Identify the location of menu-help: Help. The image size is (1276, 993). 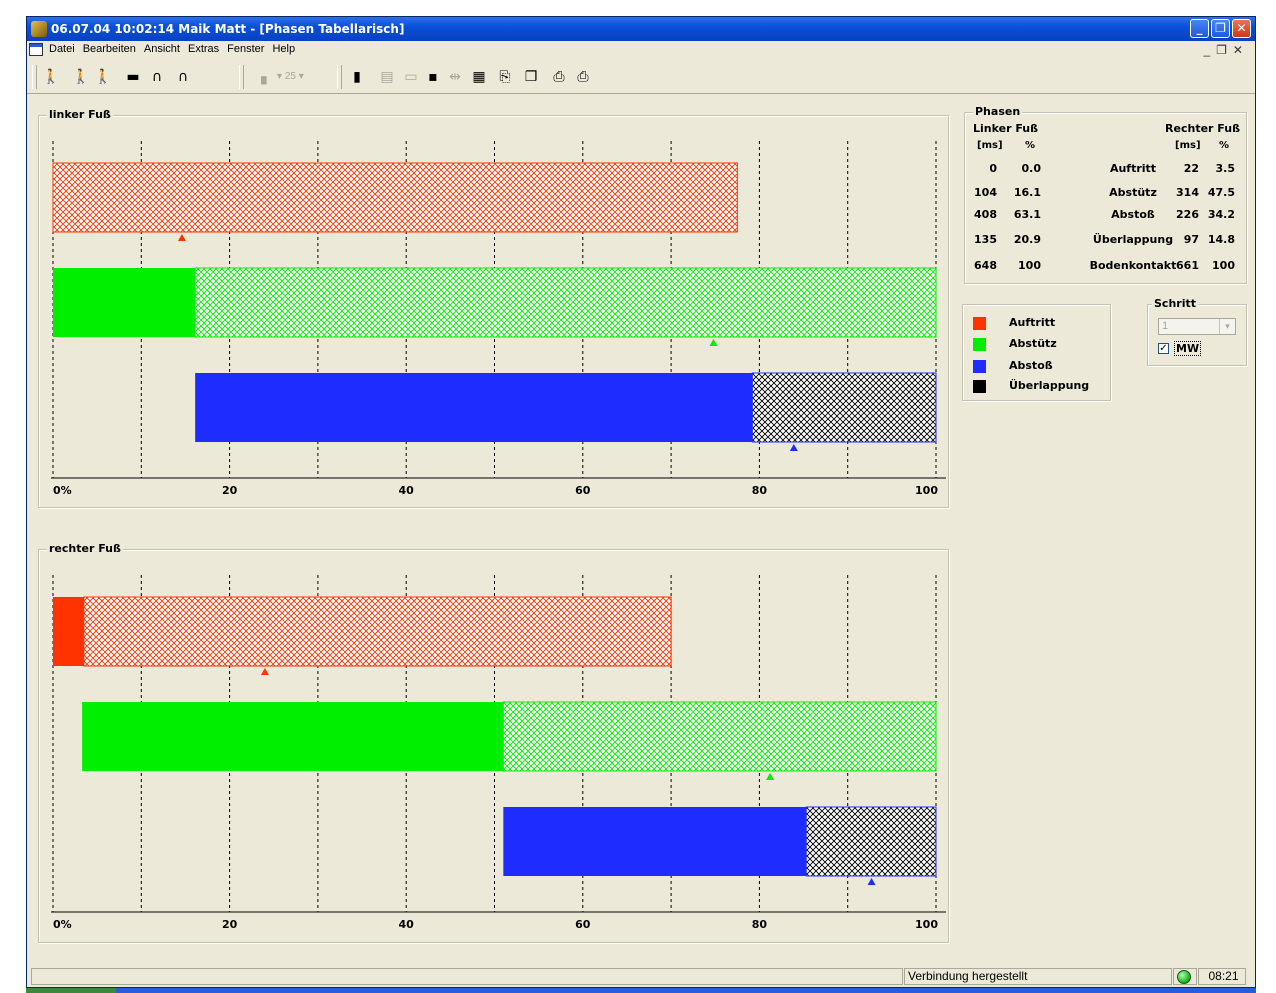
(283, 49).